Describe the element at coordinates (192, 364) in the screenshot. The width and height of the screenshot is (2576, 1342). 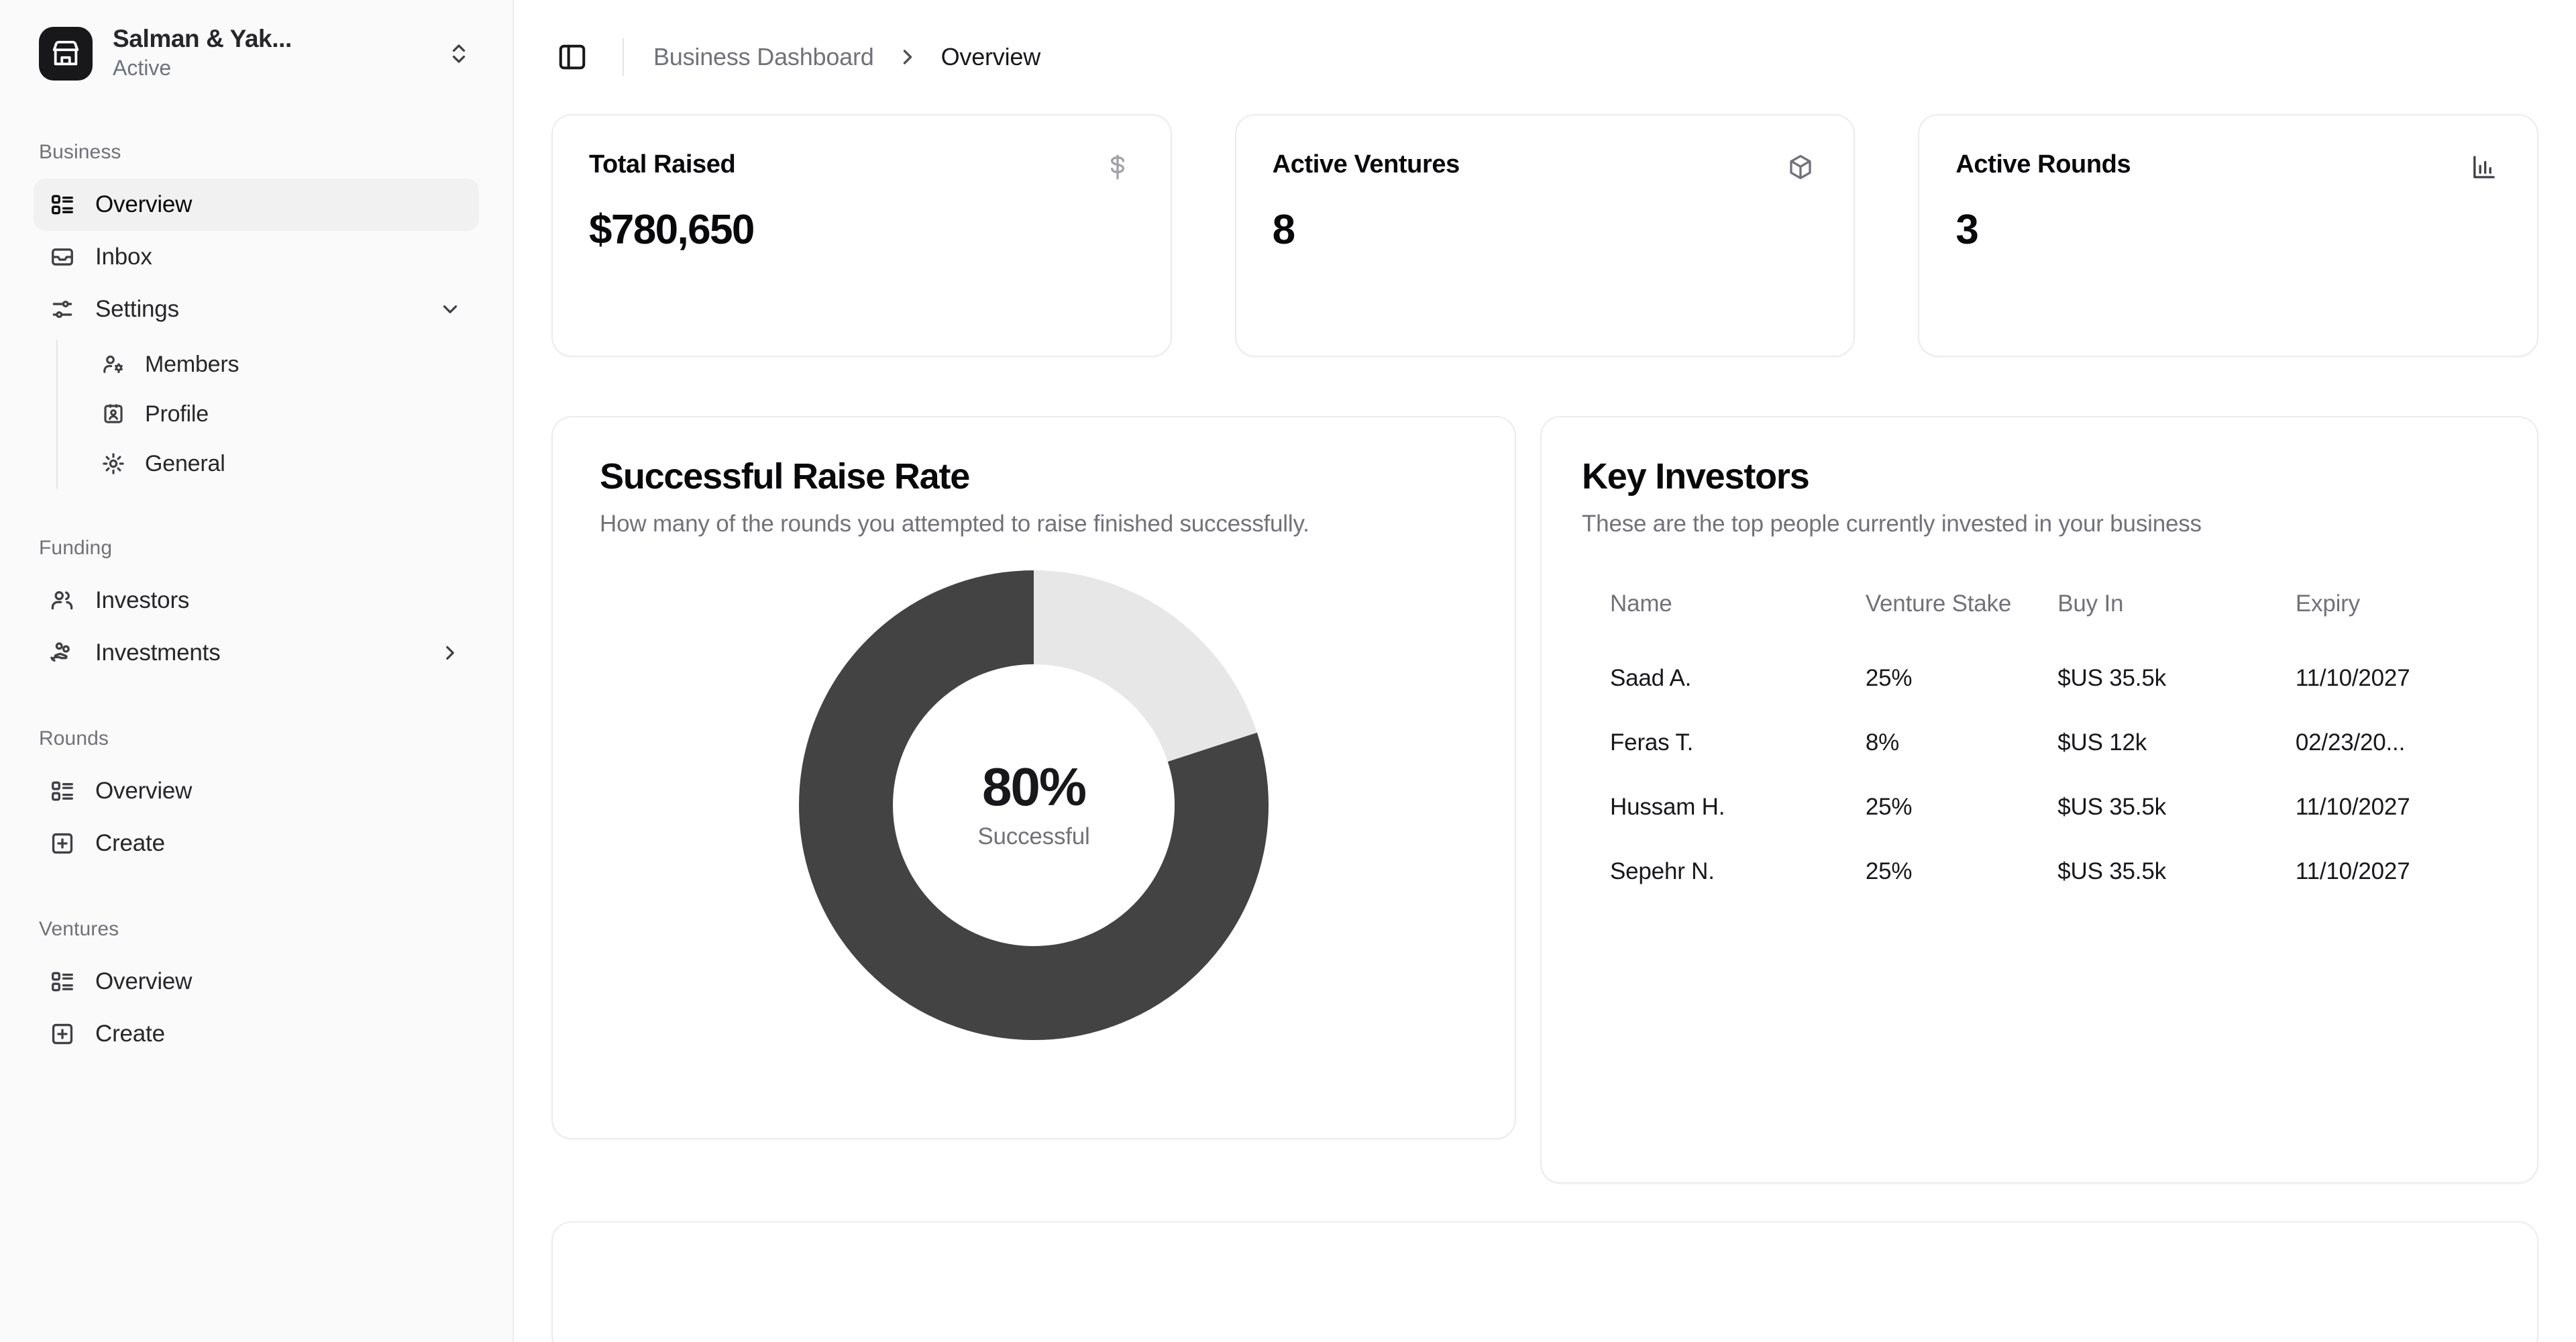
I see `sidebar-item-label: Members` at that location.